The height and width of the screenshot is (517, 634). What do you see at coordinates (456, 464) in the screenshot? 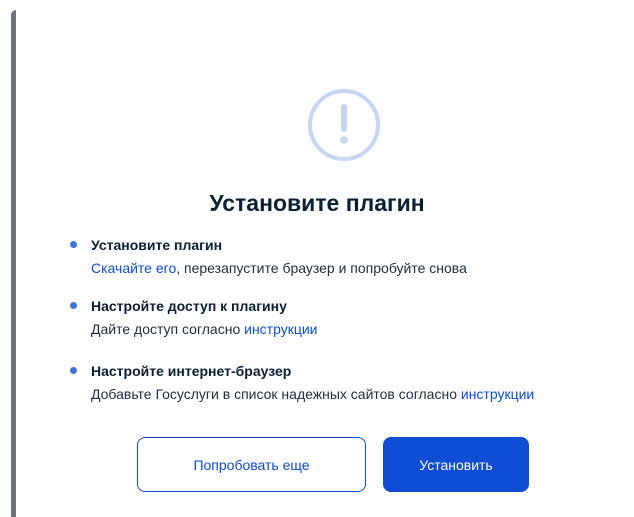
I see `install-button: Установить` at bounding box center [456, 464].